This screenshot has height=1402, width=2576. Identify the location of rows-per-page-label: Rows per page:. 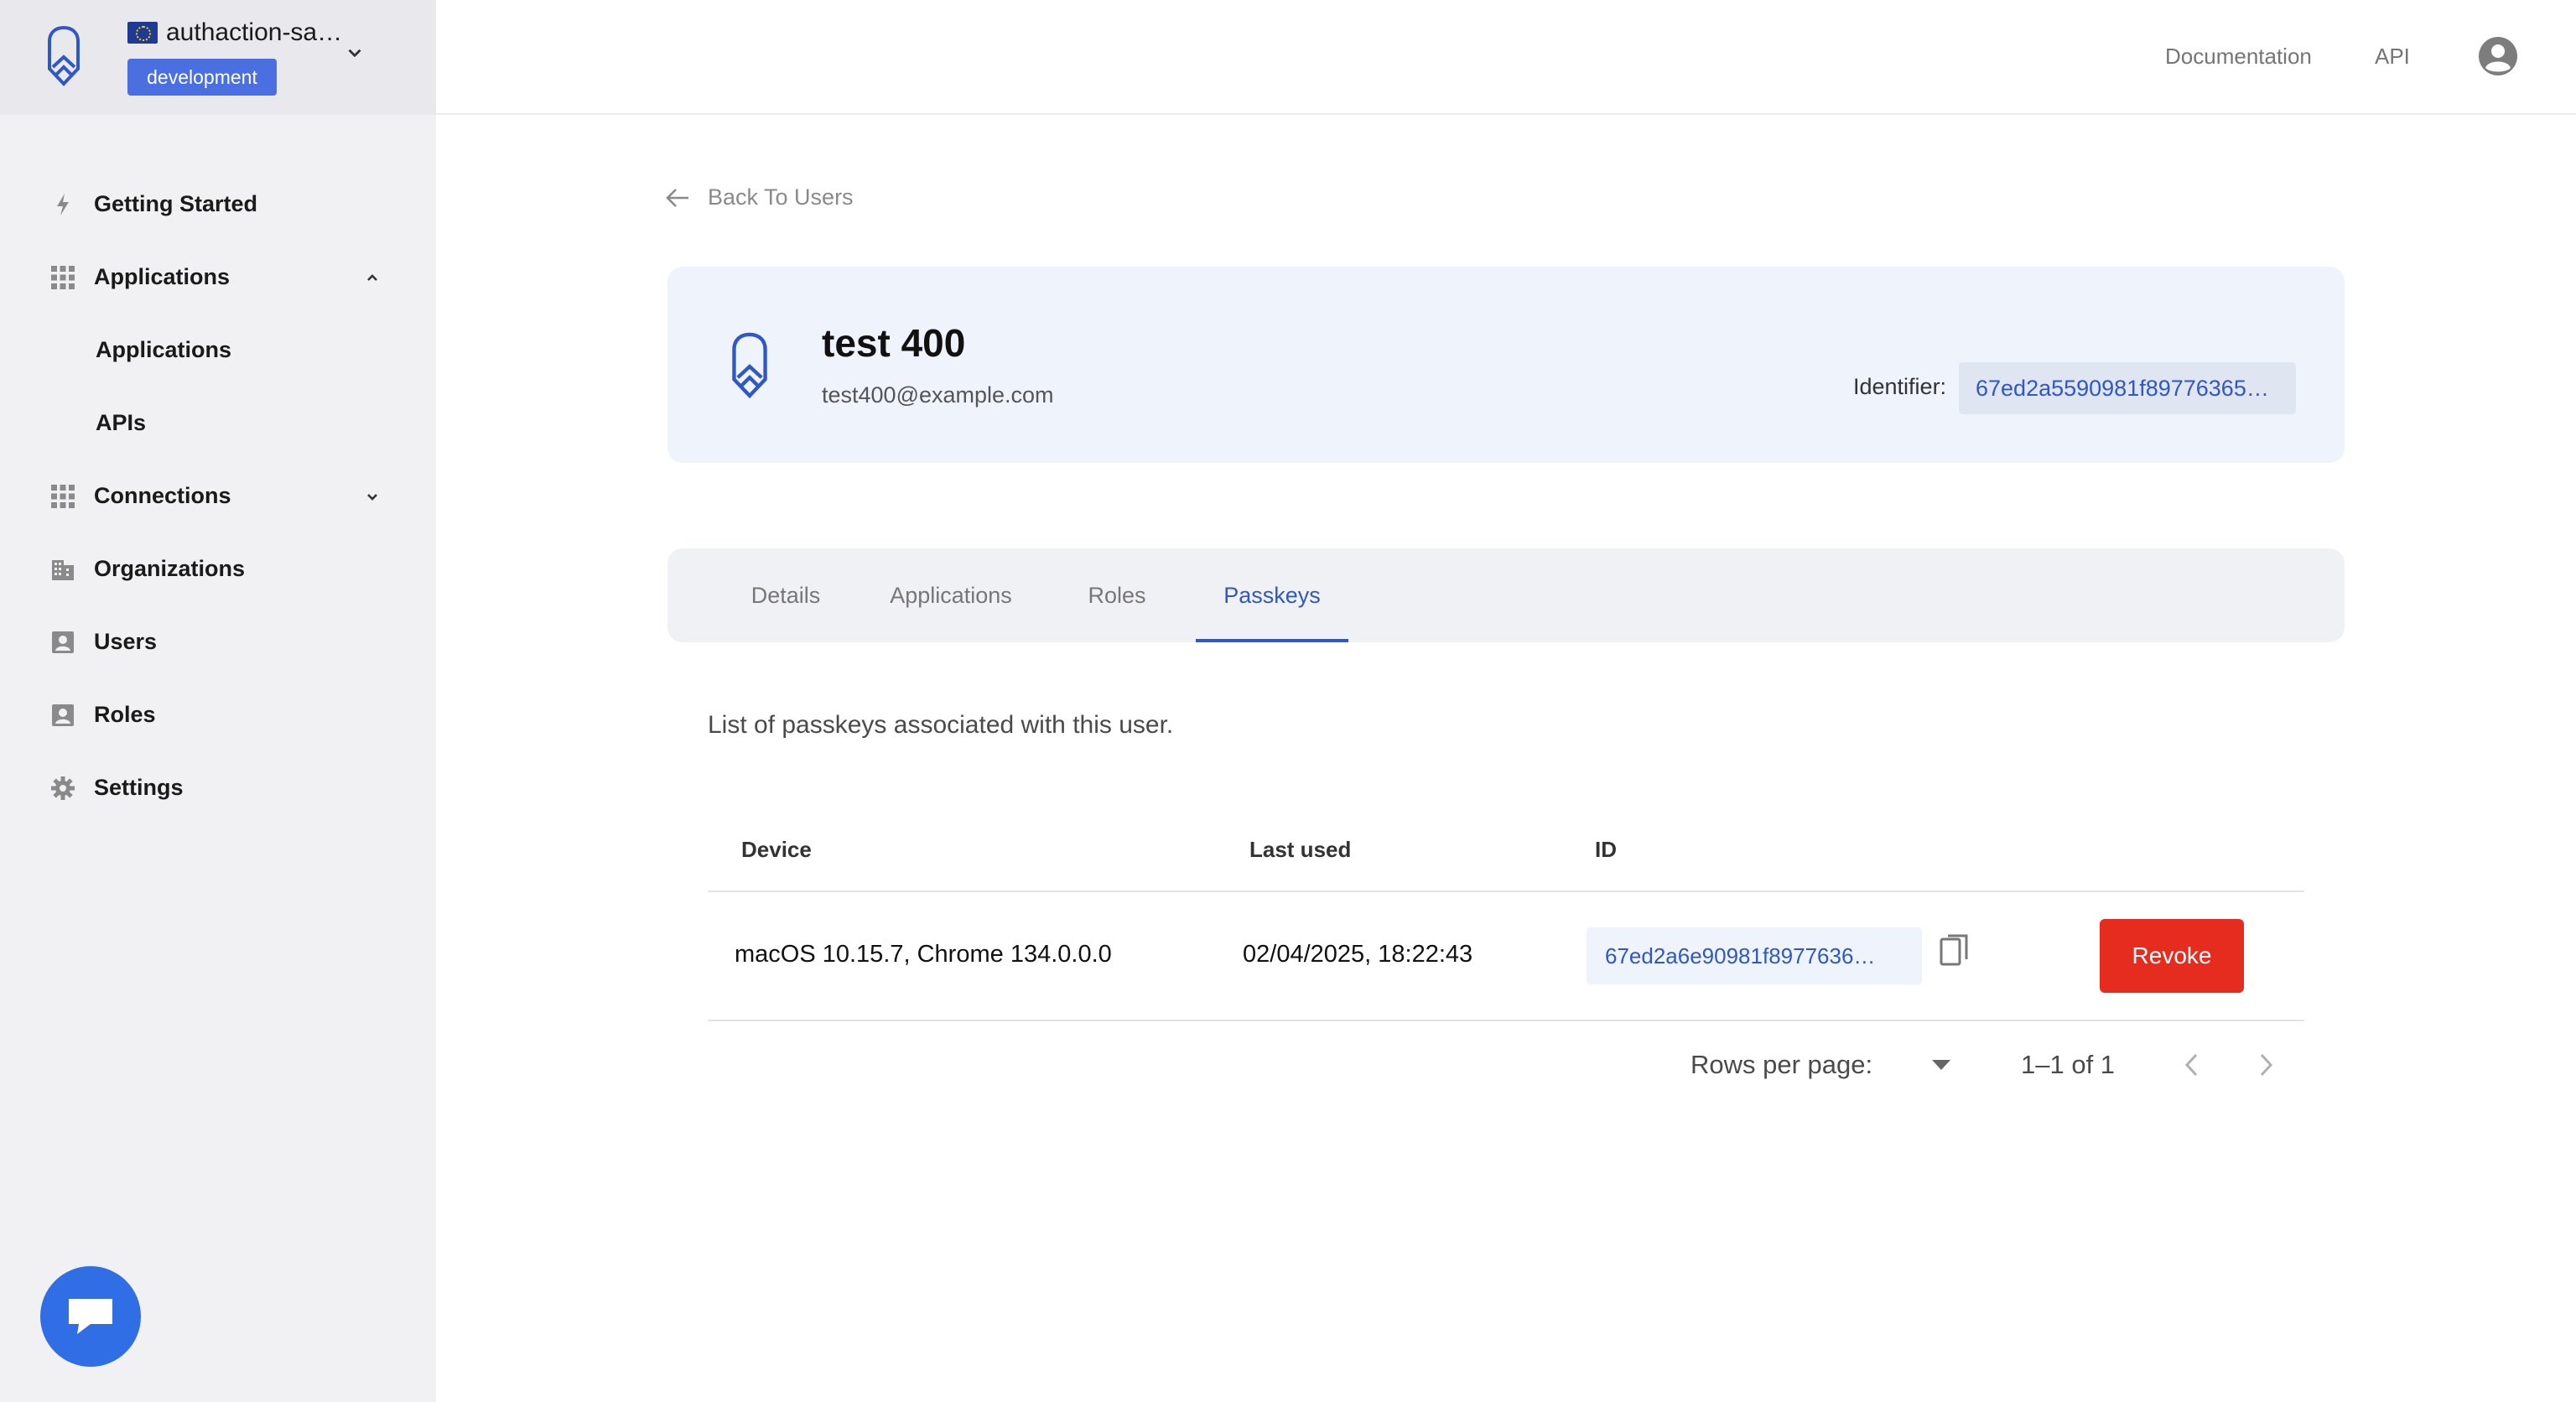
(1781, 1064).